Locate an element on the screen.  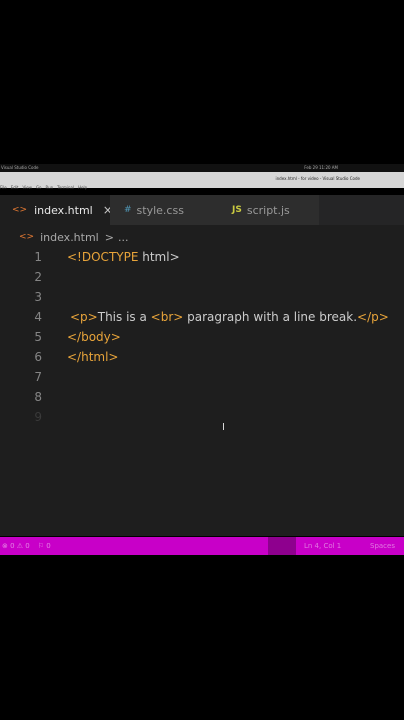
code-line: 3 is located at coordinates (202, 297).